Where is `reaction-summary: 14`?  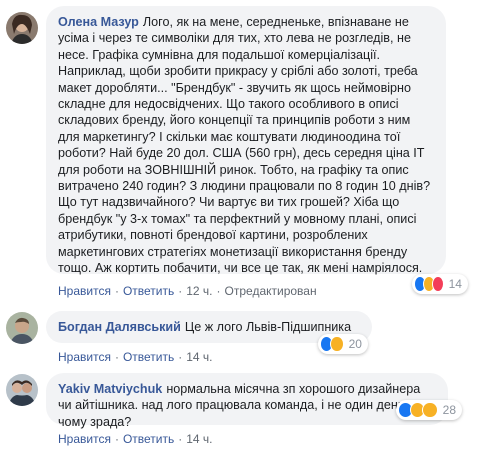
reaction-summary: 14 is located at coordinates (440, 284).